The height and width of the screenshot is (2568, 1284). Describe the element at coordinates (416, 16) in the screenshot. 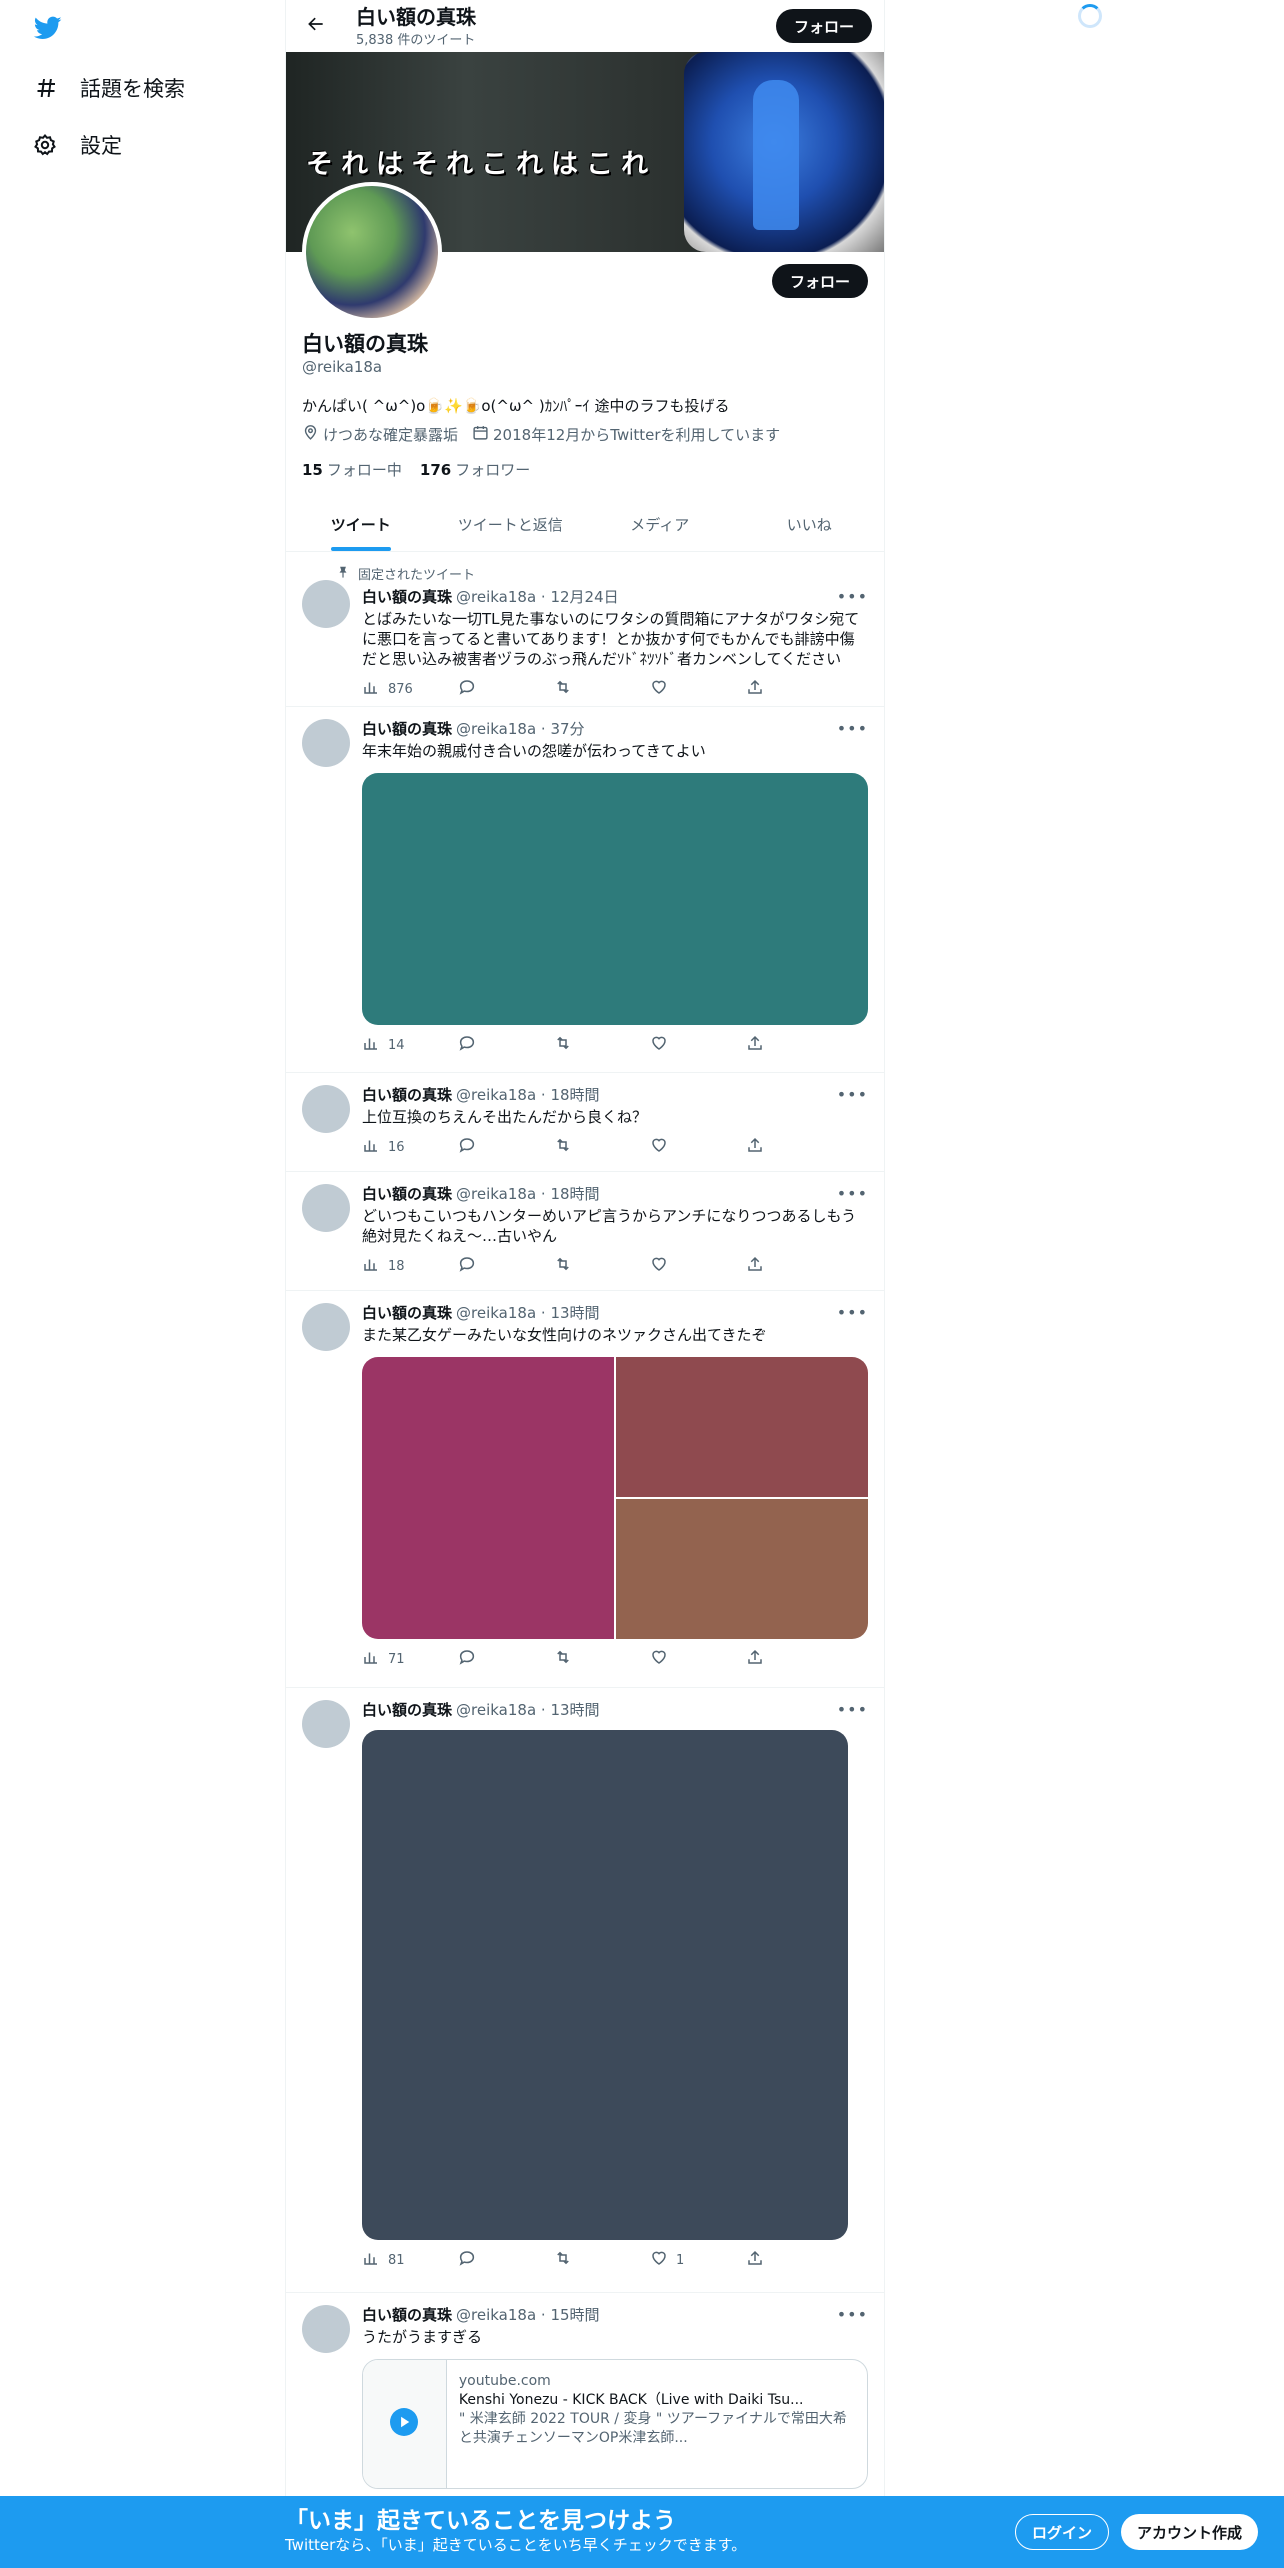

I see `header-name: 白い額の真珠` at that location.